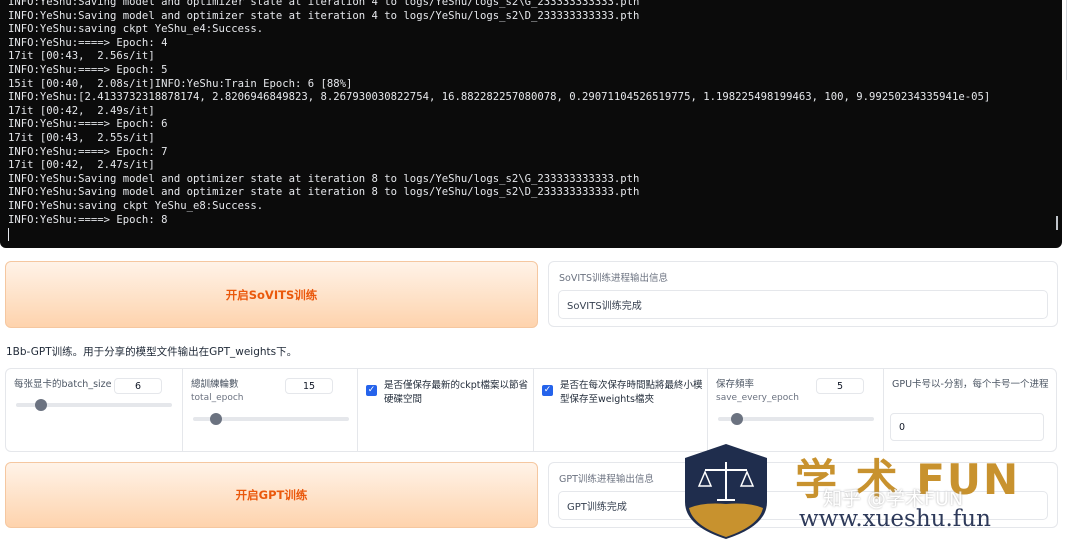 This screenshot has width=1080, height=540. What do you see at coordinates (271, 495) in the screenshot?
I see `start-gpt-training-button: 开启GPT训练` at bounding box center [271, 495].